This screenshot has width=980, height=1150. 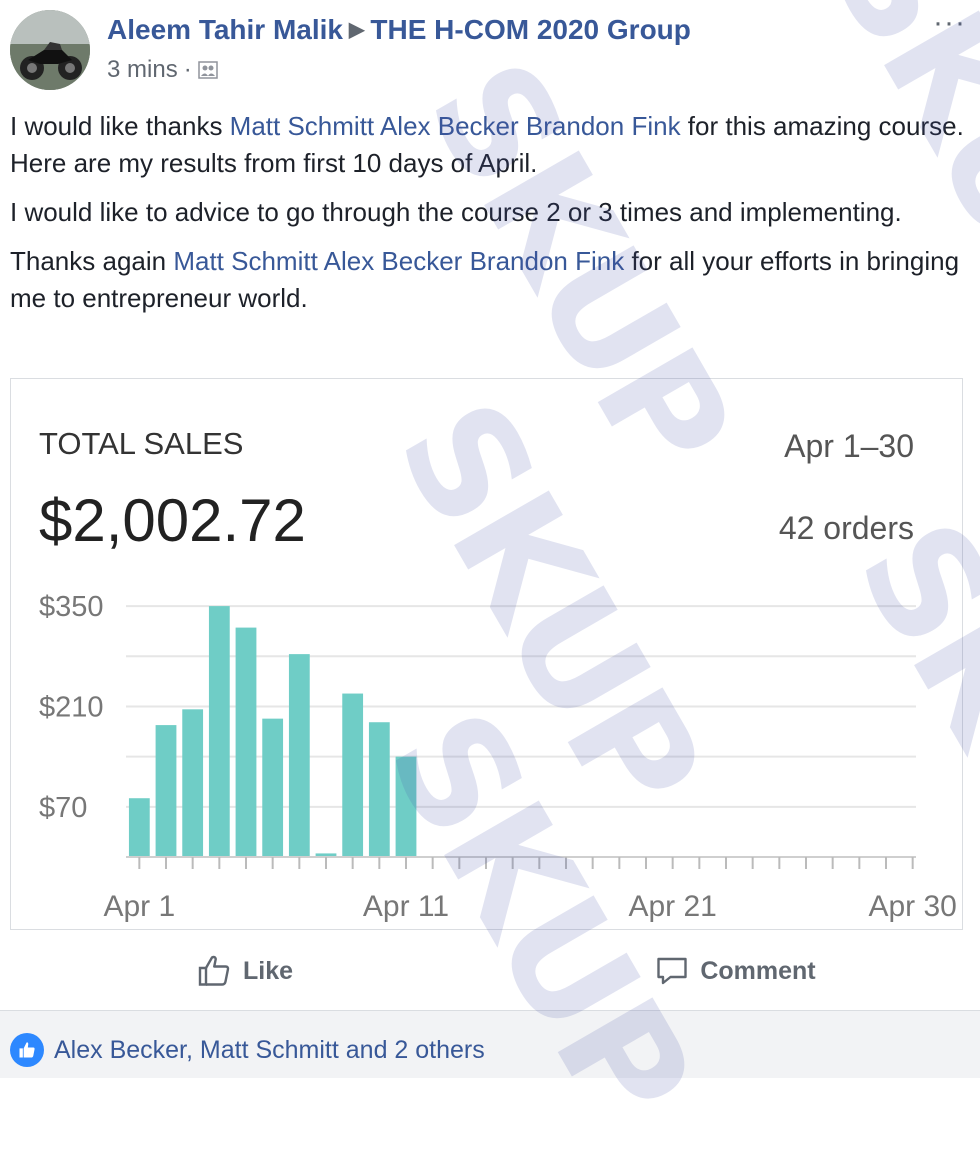 What do you see at coordinates (849, 446) in the screenshot?
I see `chart-date-range: Apr 1–30` at bounding box center [849, 446].